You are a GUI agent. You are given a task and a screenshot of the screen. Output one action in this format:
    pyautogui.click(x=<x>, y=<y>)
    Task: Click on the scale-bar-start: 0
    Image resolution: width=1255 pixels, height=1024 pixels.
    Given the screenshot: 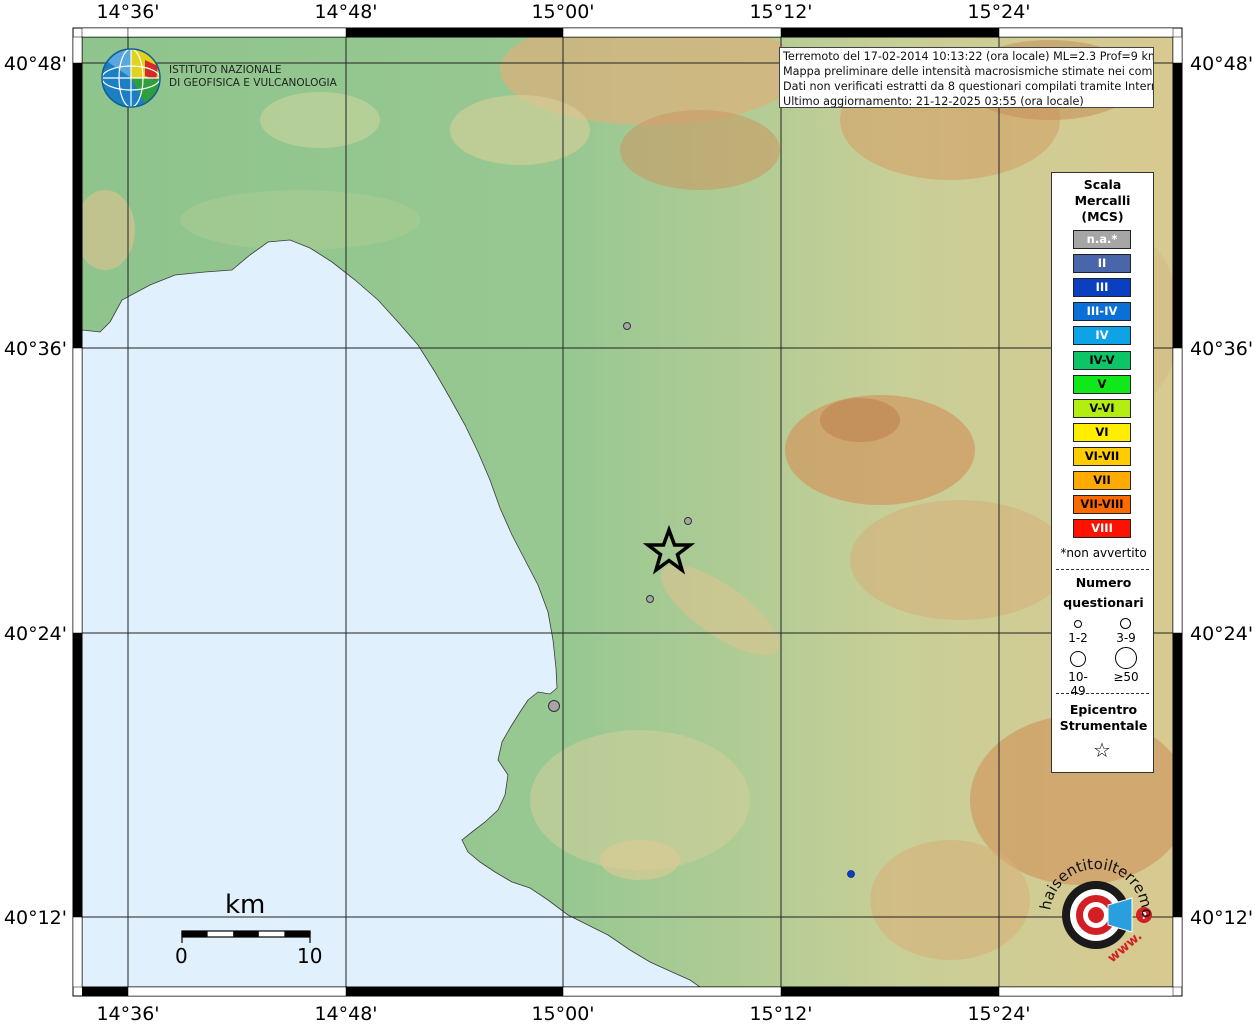 What is the action you would take?
    pyautogui.click(x=181, y=956)
    